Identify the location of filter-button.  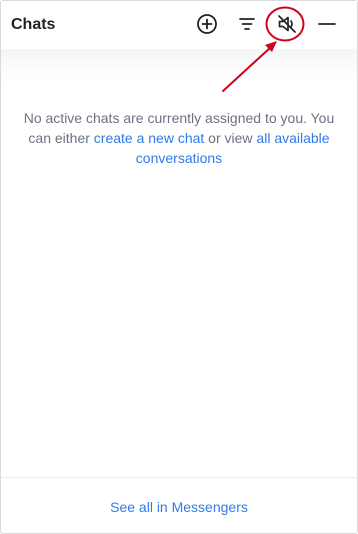
(247, 24).